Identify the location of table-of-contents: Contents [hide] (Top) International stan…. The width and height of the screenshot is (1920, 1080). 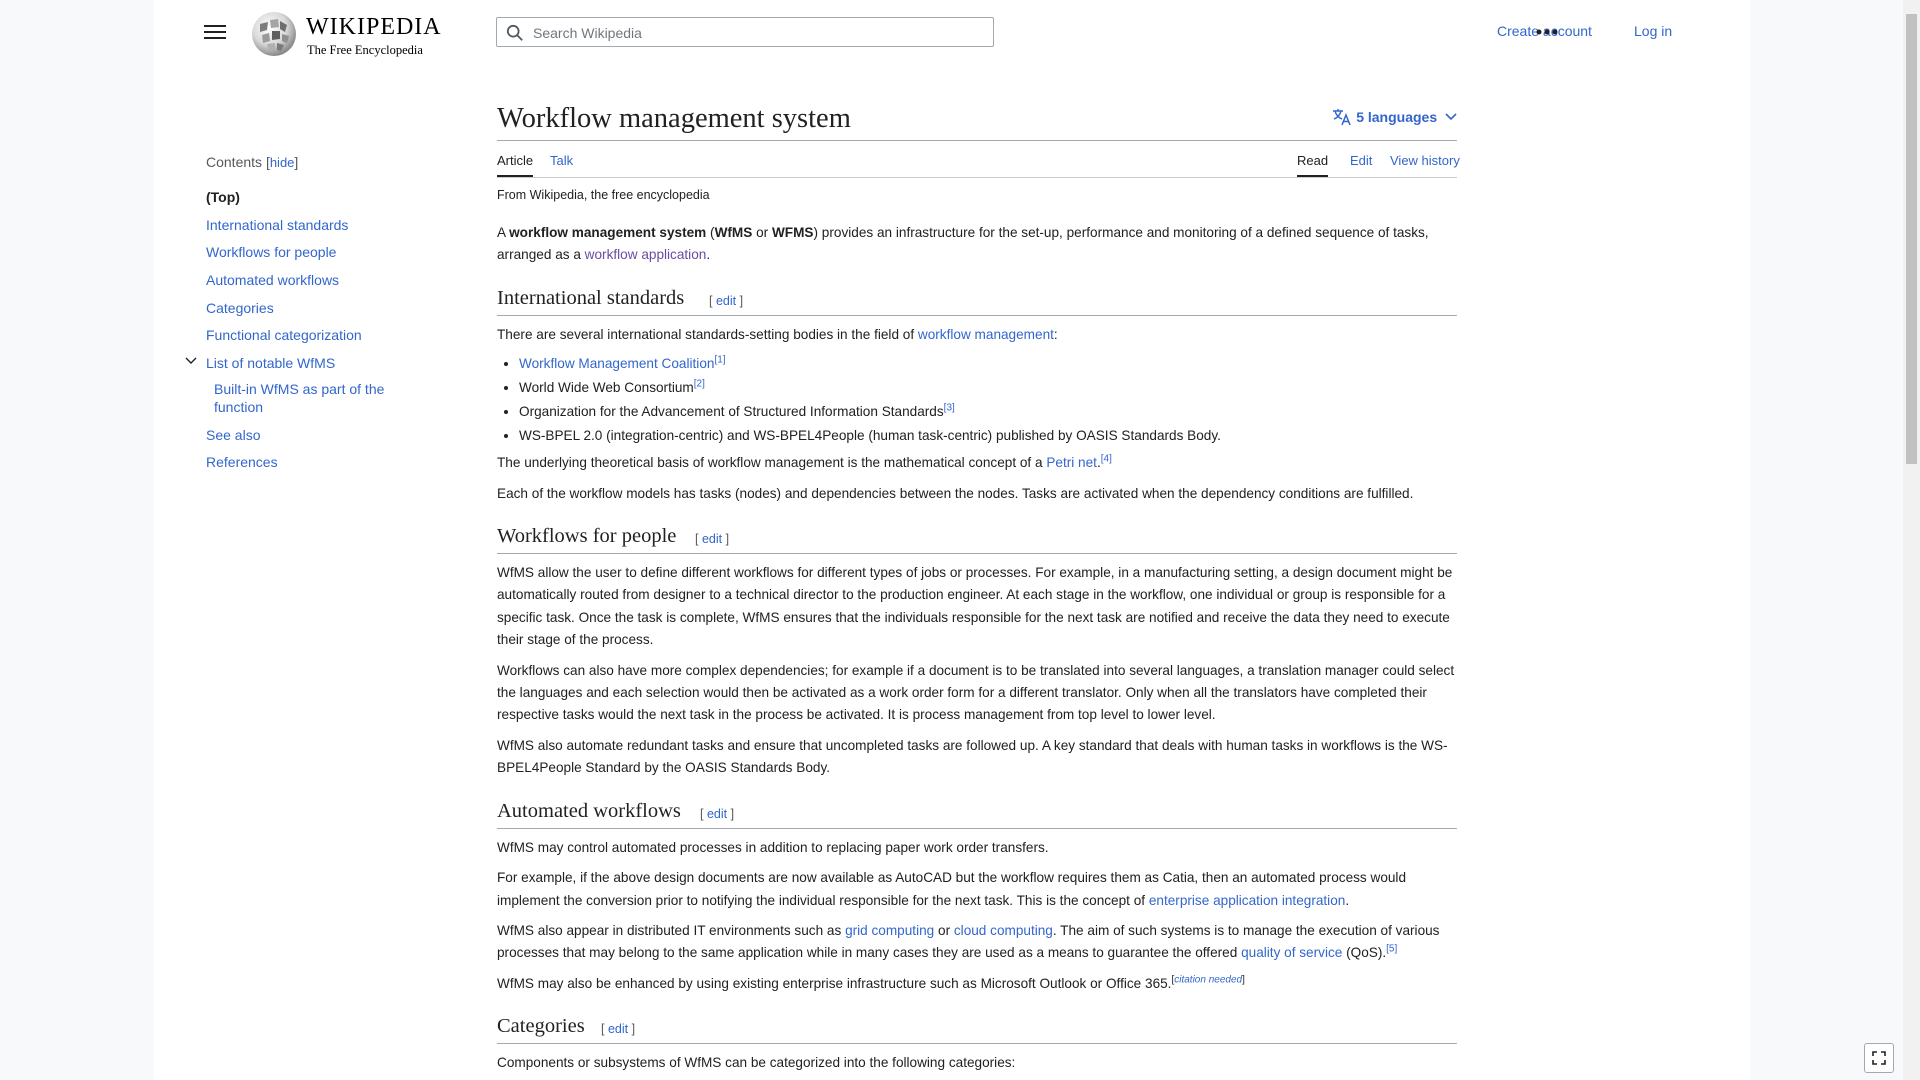
(310, 312).